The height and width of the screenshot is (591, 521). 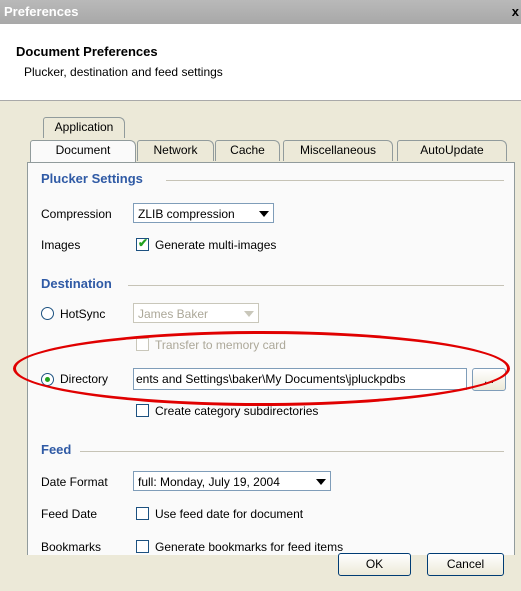 What do you see at coordinates (87, 51) in the screenshot?
I see `page-title: Document Preferences` at bounding box center [87, 51].